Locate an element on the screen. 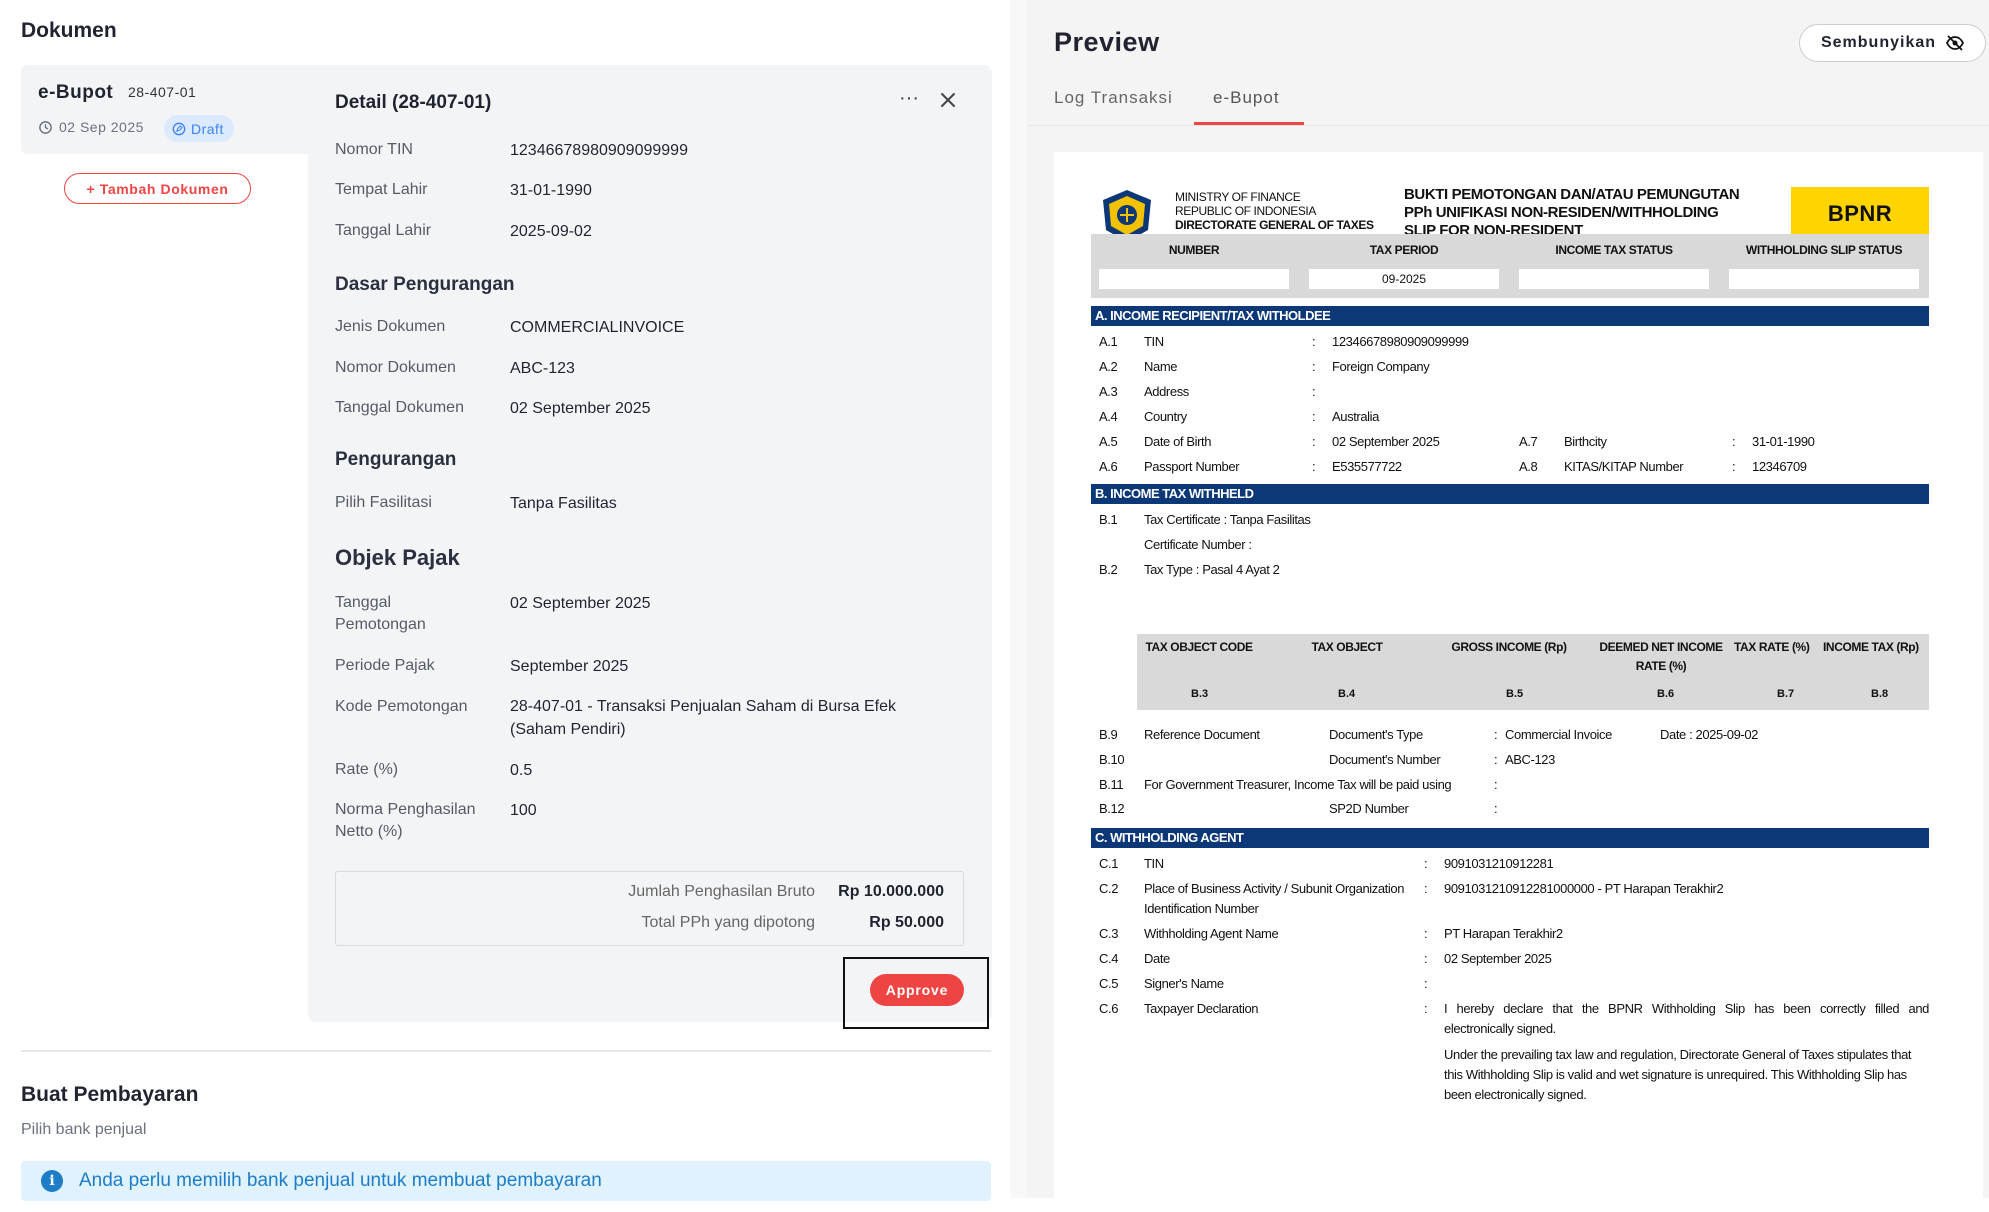 The image size is (1989, 1212). hide-preview-button: Sembunyikan is located at coordinates (1892, 43).